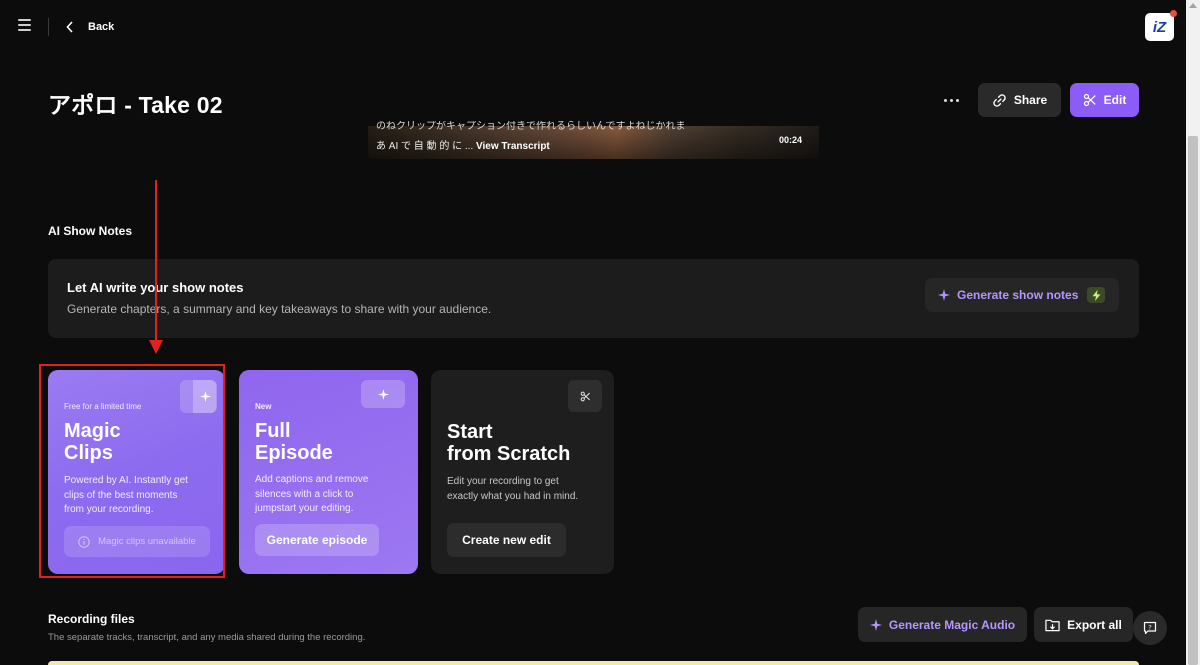 This screenshot has width=1200, height=665. What do you see at coordinates (101, 27) in the screenshot?
I see `back-label: Back` at bounding box center [101, 27].